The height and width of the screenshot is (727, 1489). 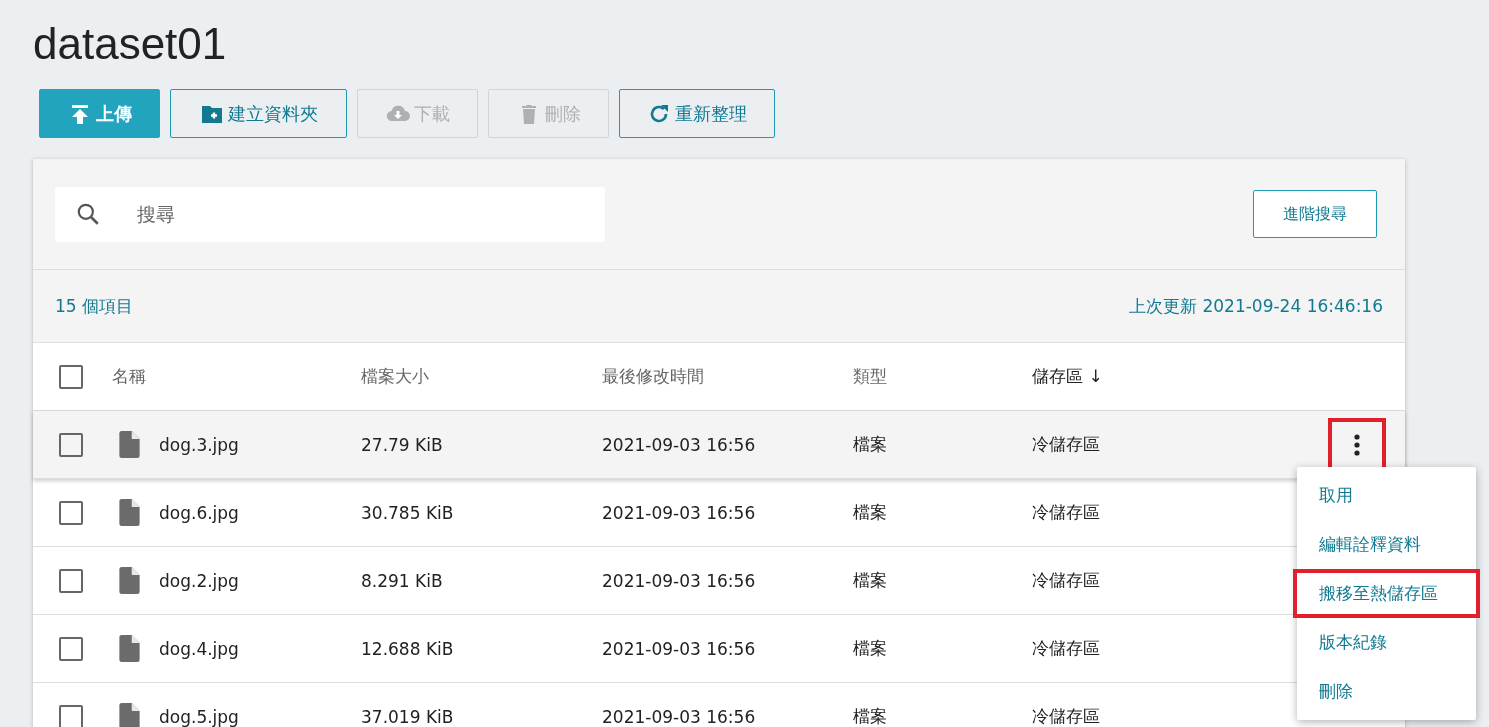 What do you see at coordinates (407, 512) in the screenshot?
I see `file-size: 30.785 KiB` at bounding box center [407, 512].